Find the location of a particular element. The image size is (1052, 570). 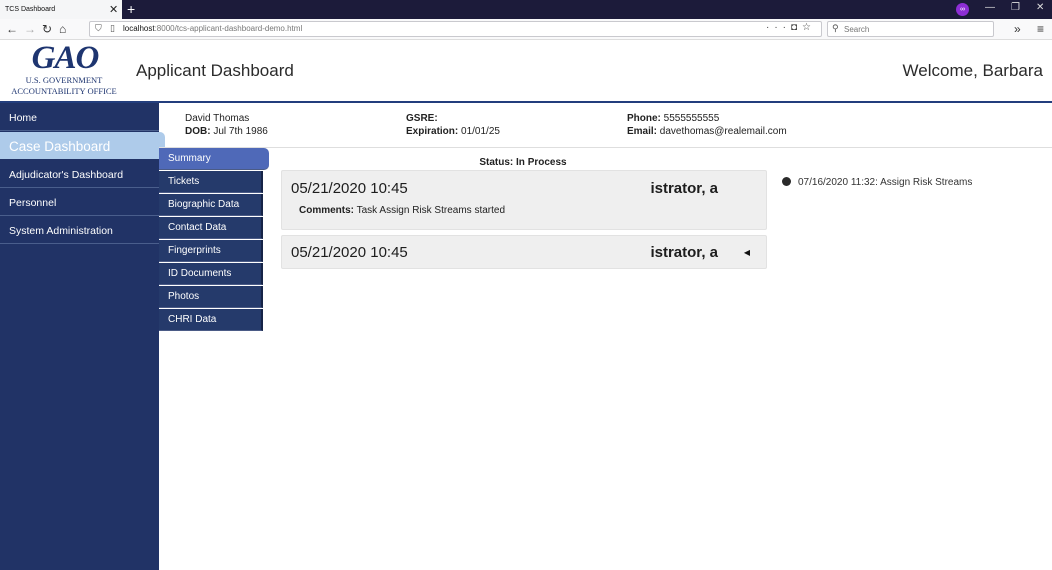

search-input is located at coordinates (916, 29).